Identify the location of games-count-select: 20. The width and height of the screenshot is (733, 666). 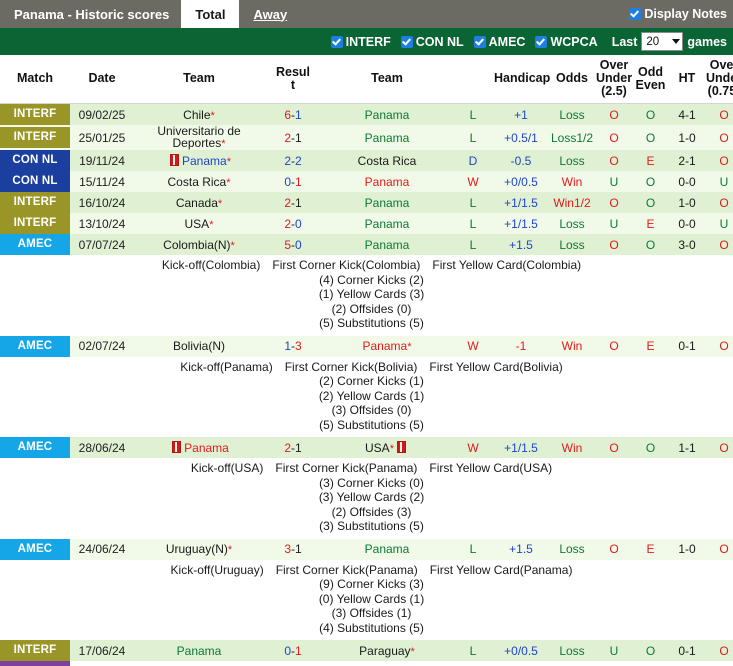
(662, 41).